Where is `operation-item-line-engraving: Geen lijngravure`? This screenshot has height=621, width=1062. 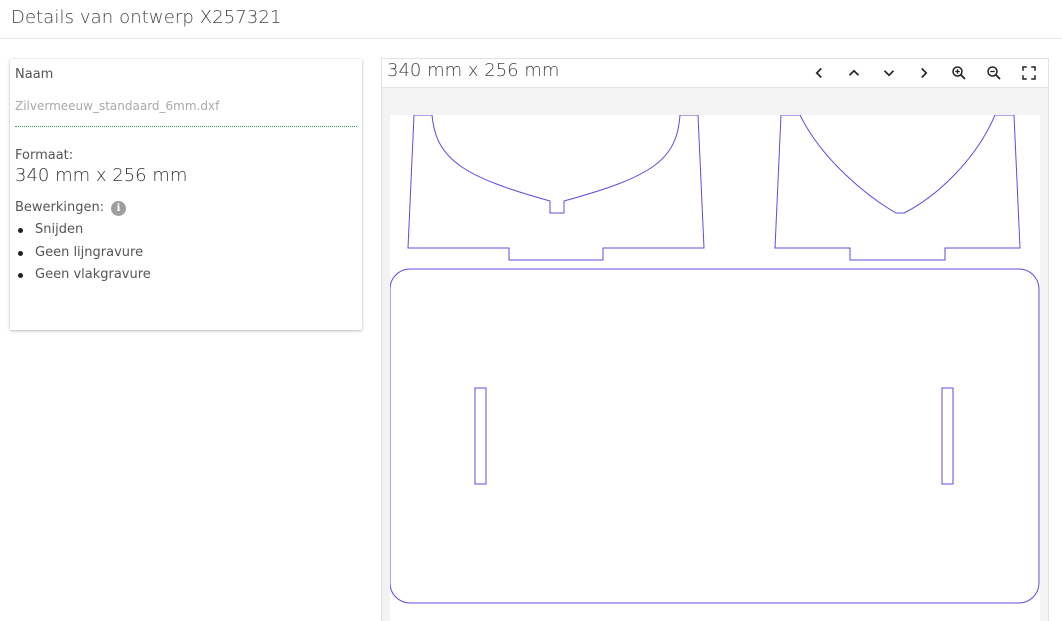 operation-item-line-engraving: Geen lijngravure is located at coordinates (83, 253).